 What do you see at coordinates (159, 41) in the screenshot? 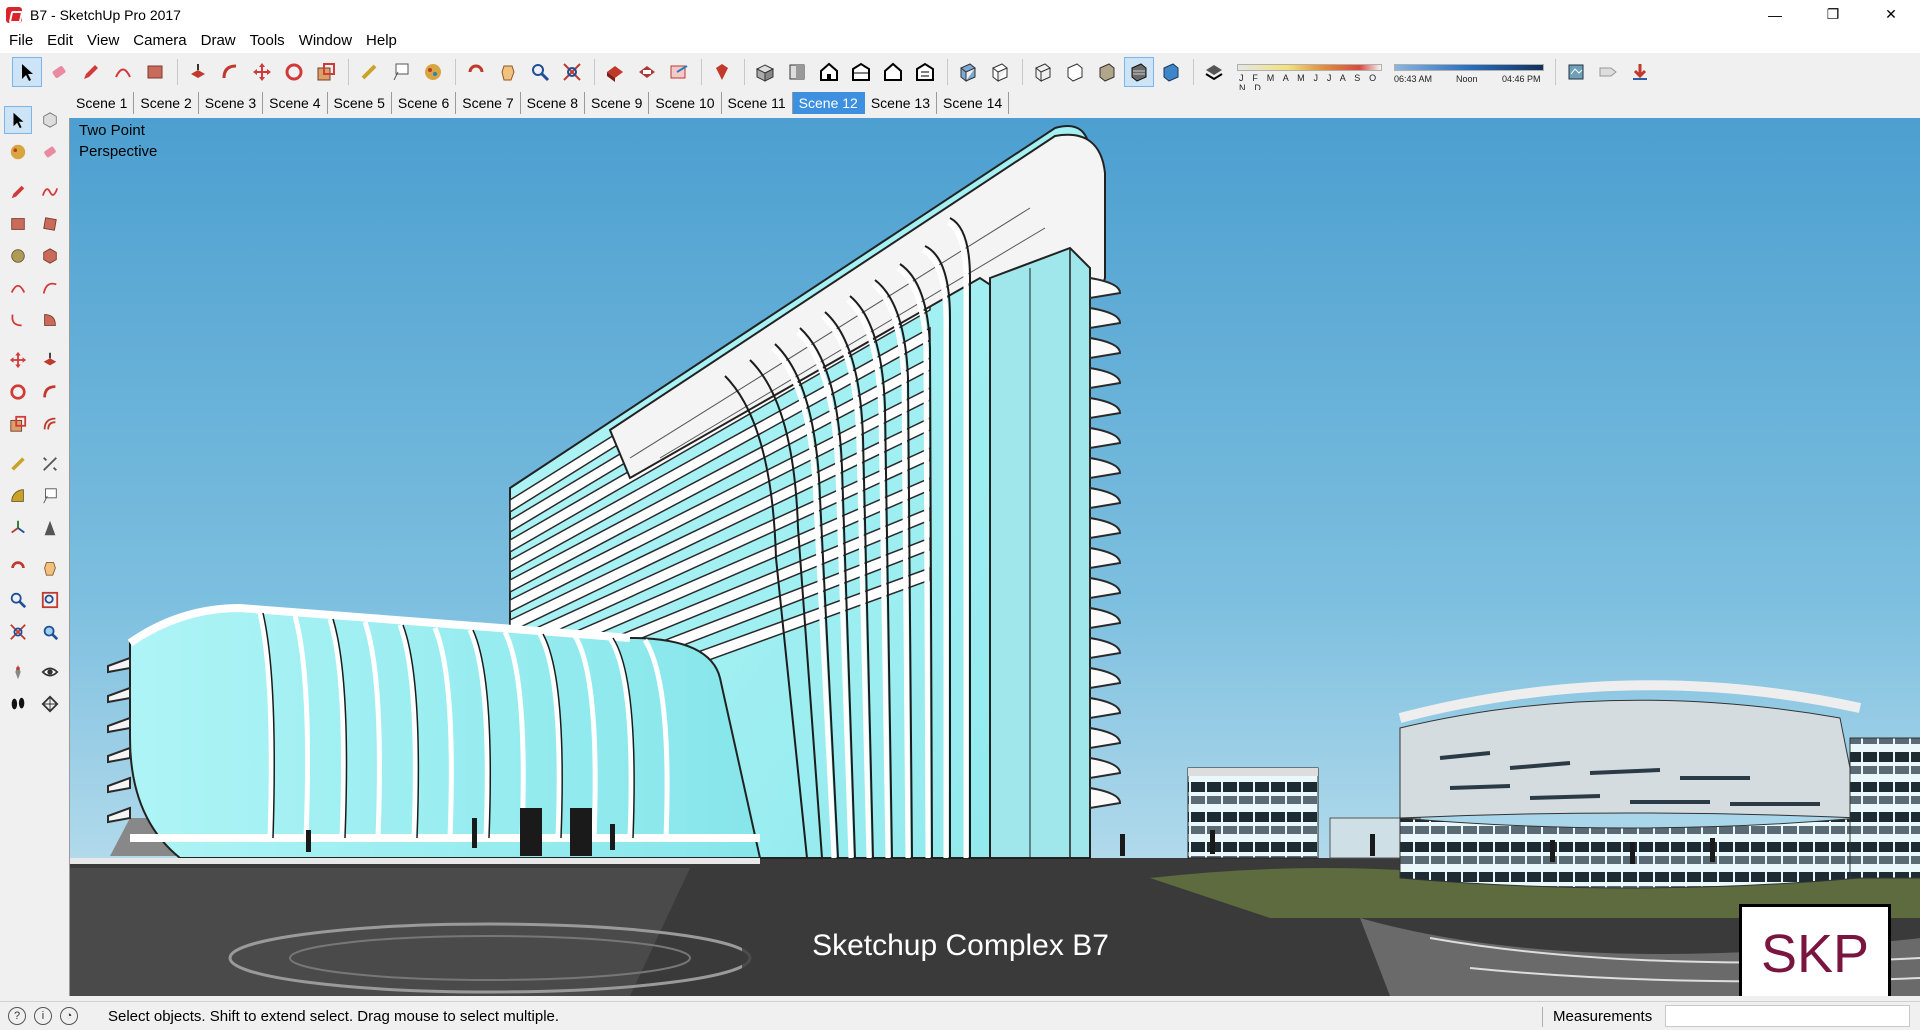
I see `menu-camera: Camera` at bounding box center [159, 41].